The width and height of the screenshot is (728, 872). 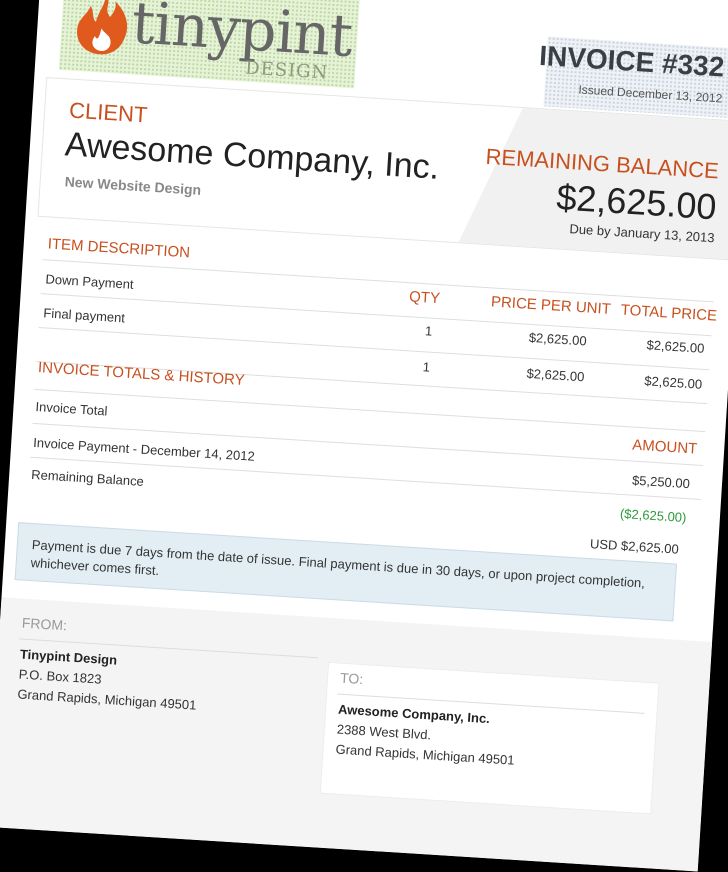 What do you see at coordinates (551, 305) in the screenshot?
I see `price-per-unit-header: PRICE PER UNIT` at bounding box center [551, 305].